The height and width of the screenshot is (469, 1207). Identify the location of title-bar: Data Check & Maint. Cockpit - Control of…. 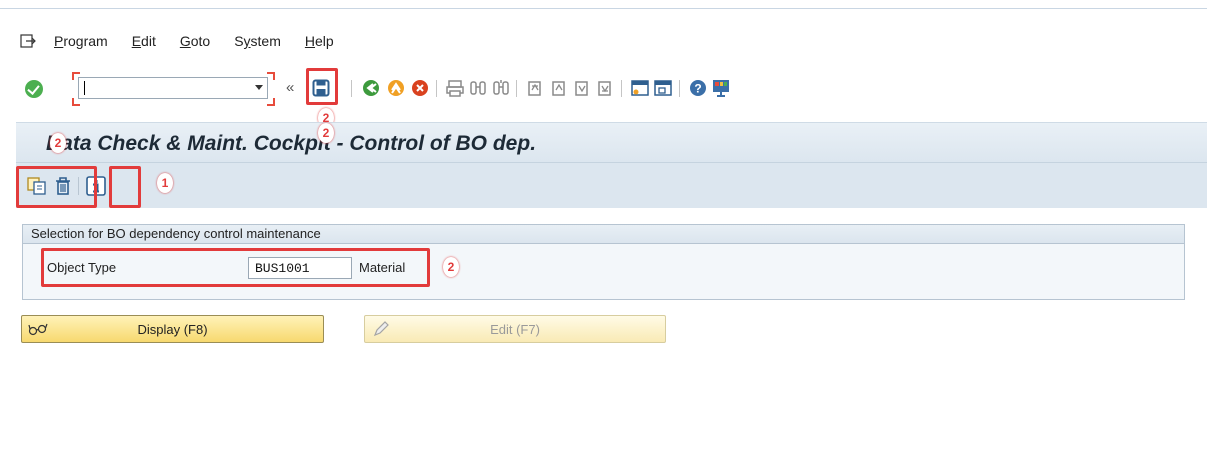
(611, 142).